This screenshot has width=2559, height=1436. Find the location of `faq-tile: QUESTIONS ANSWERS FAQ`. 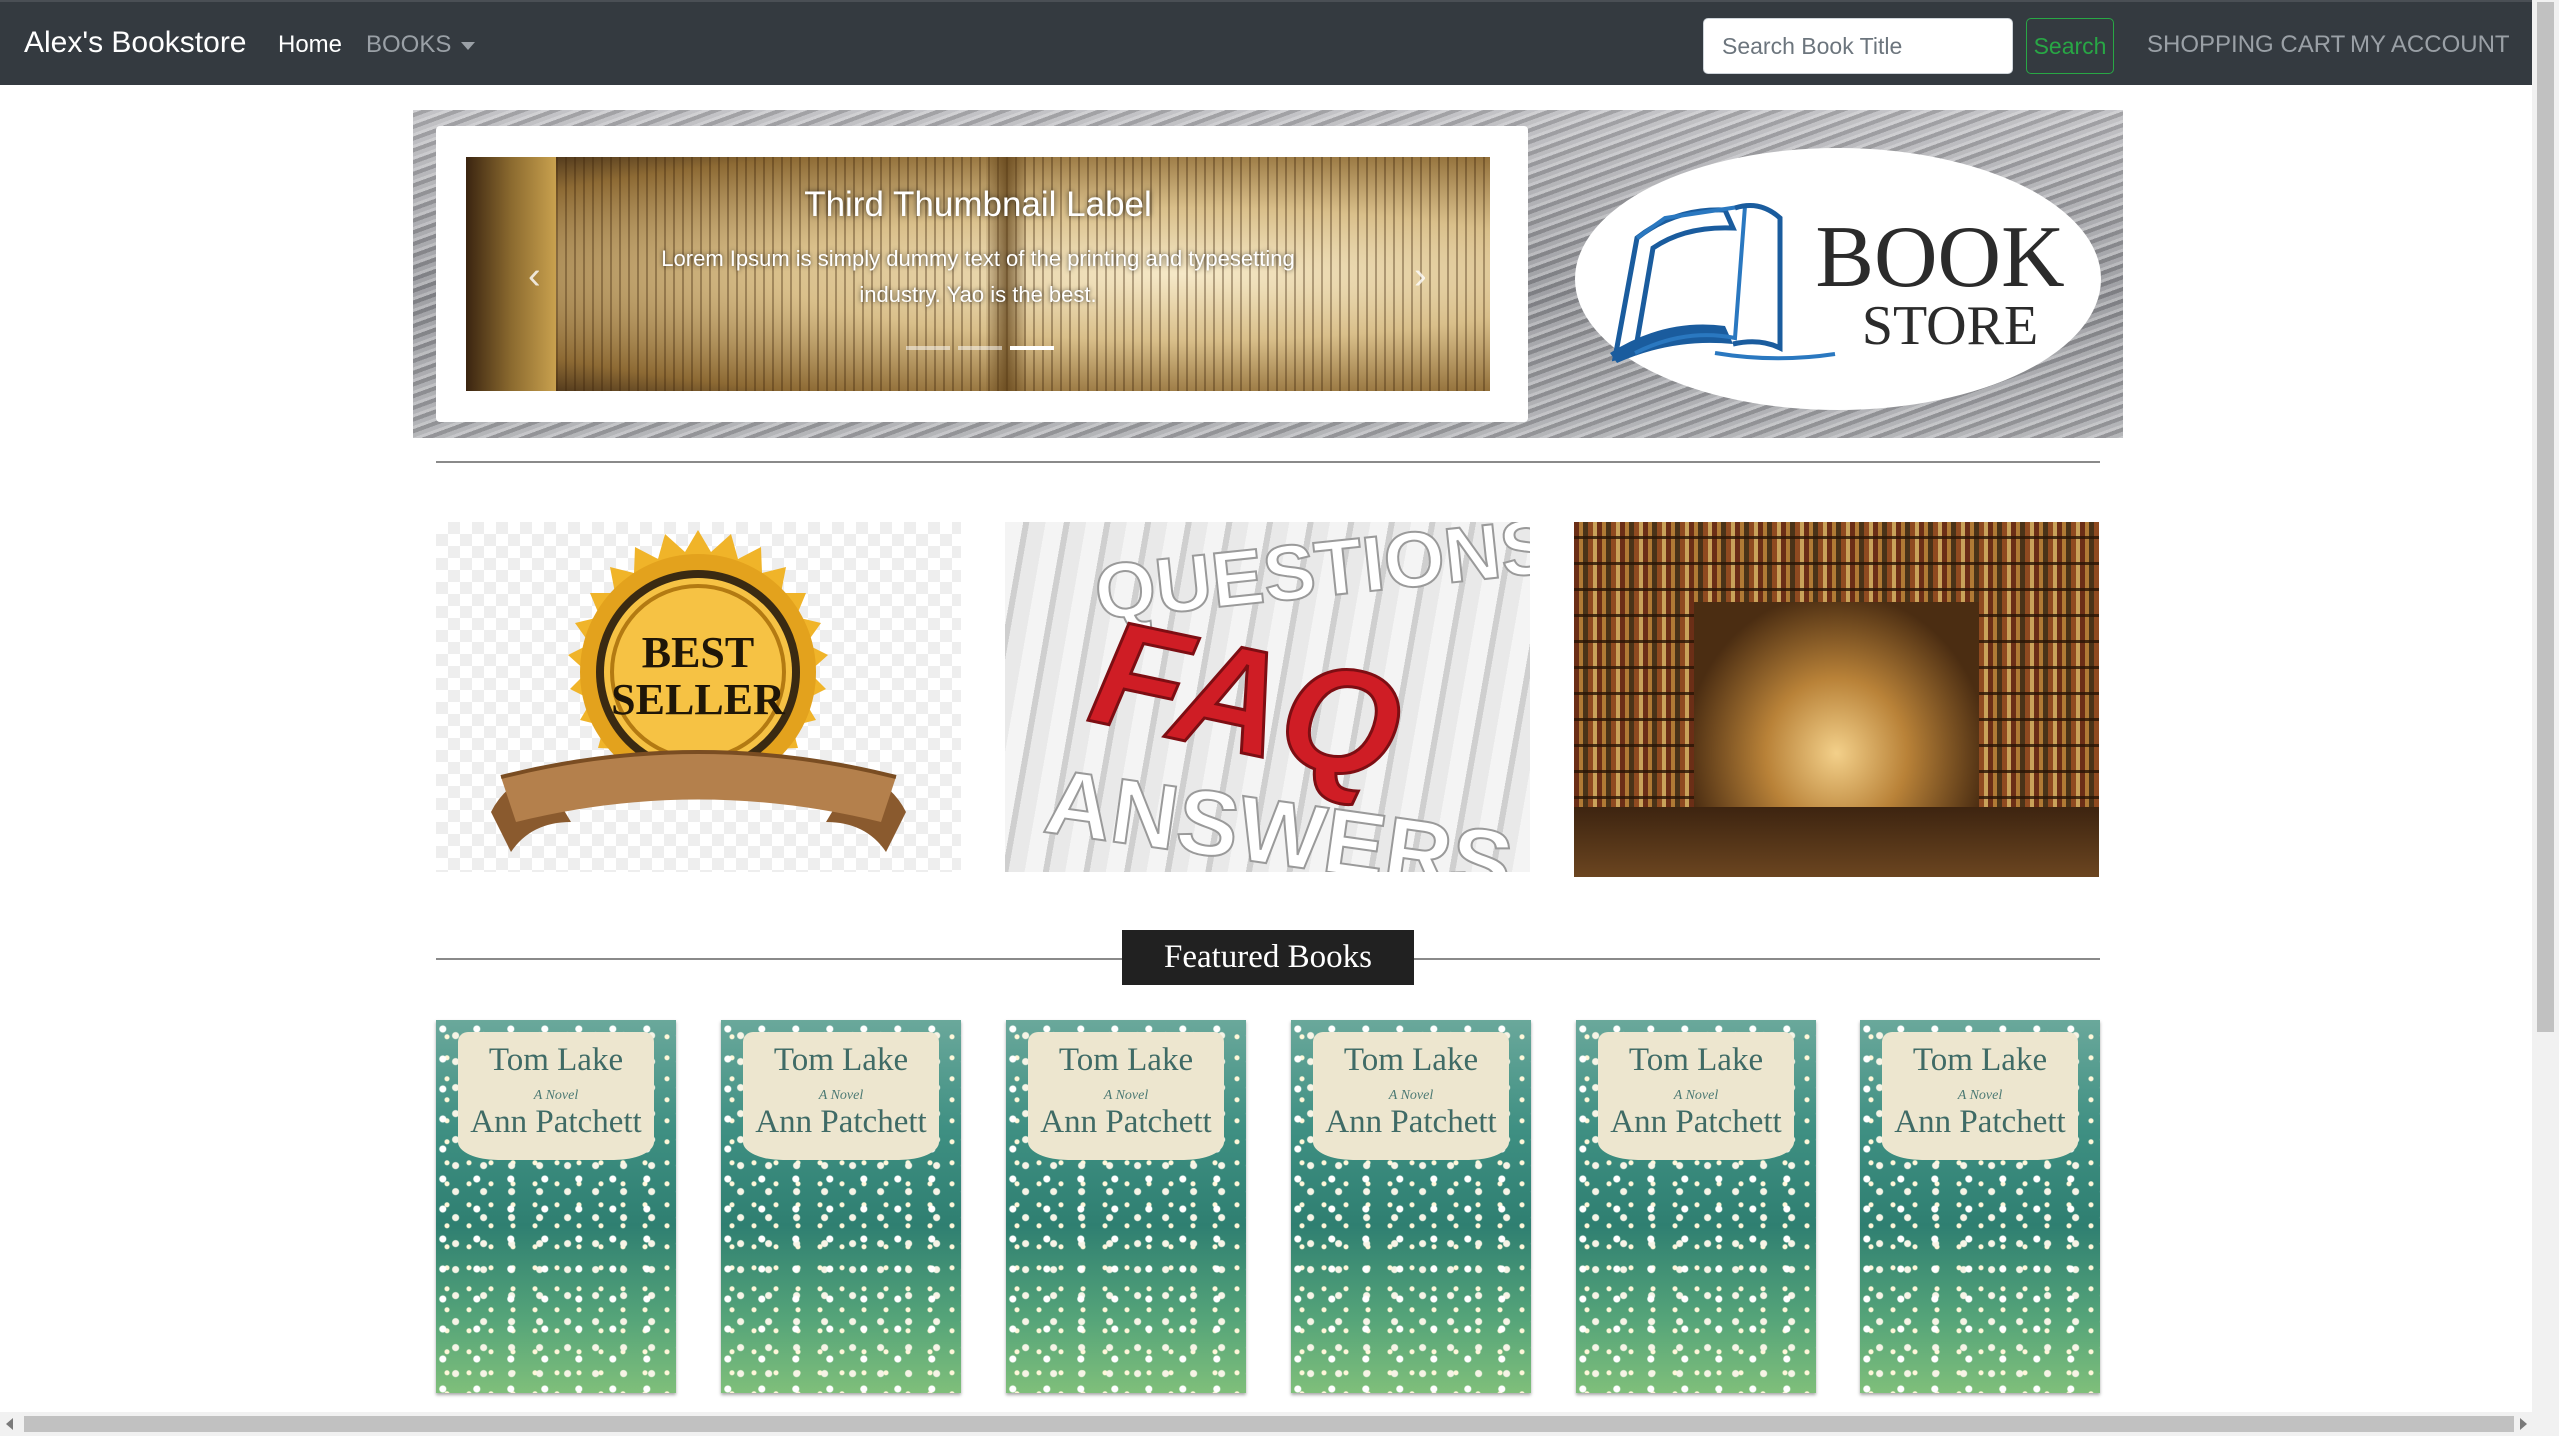

faq-tile: QUESTIONS ANSWERS FAQ is located at coordinates (1267, 697).